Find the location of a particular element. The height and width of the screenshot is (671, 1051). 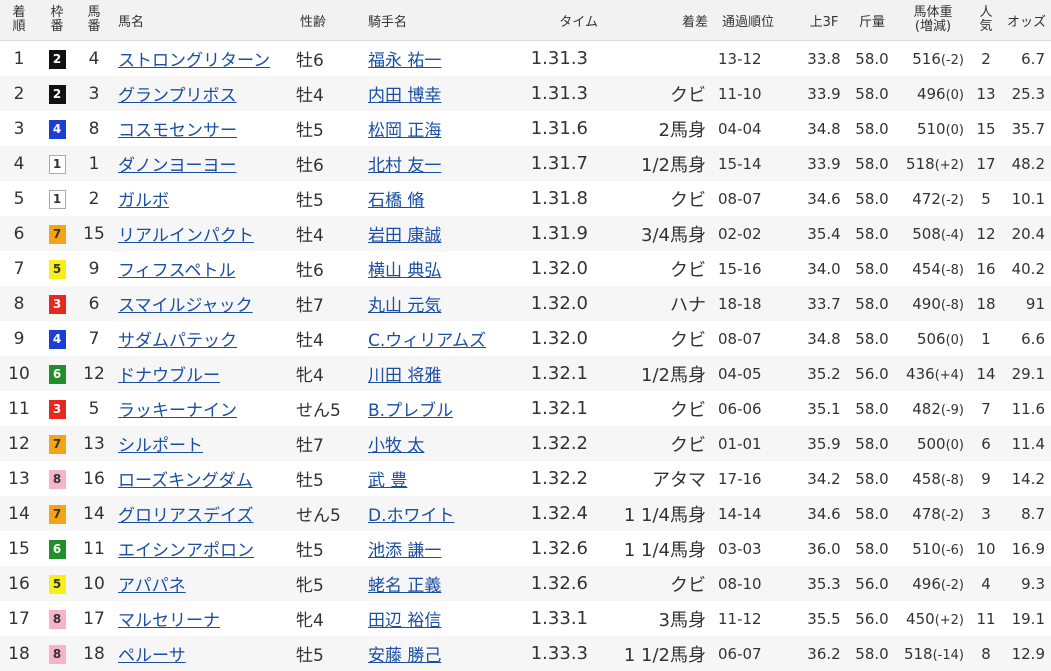

jockey-cell: 福永 祐一 is located at coordinates (437, 59).